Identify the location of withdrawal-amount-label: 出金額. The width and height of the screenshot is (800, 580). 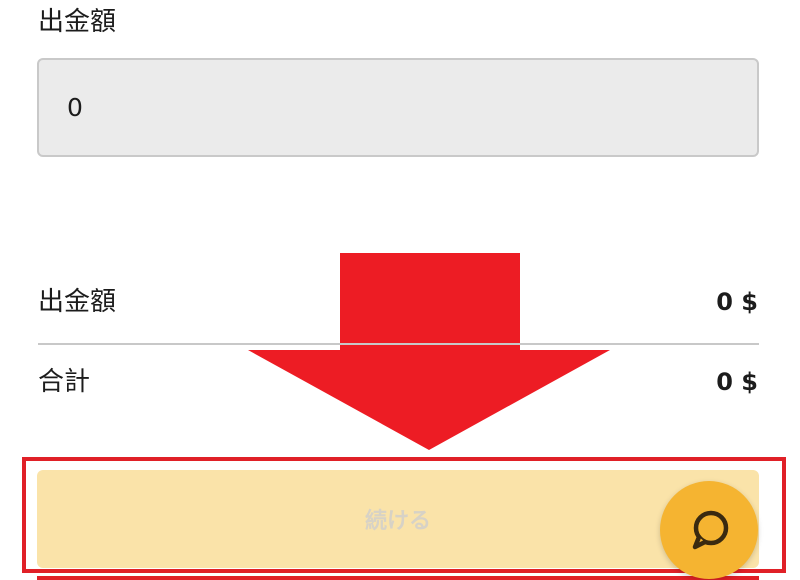
(77, 22).